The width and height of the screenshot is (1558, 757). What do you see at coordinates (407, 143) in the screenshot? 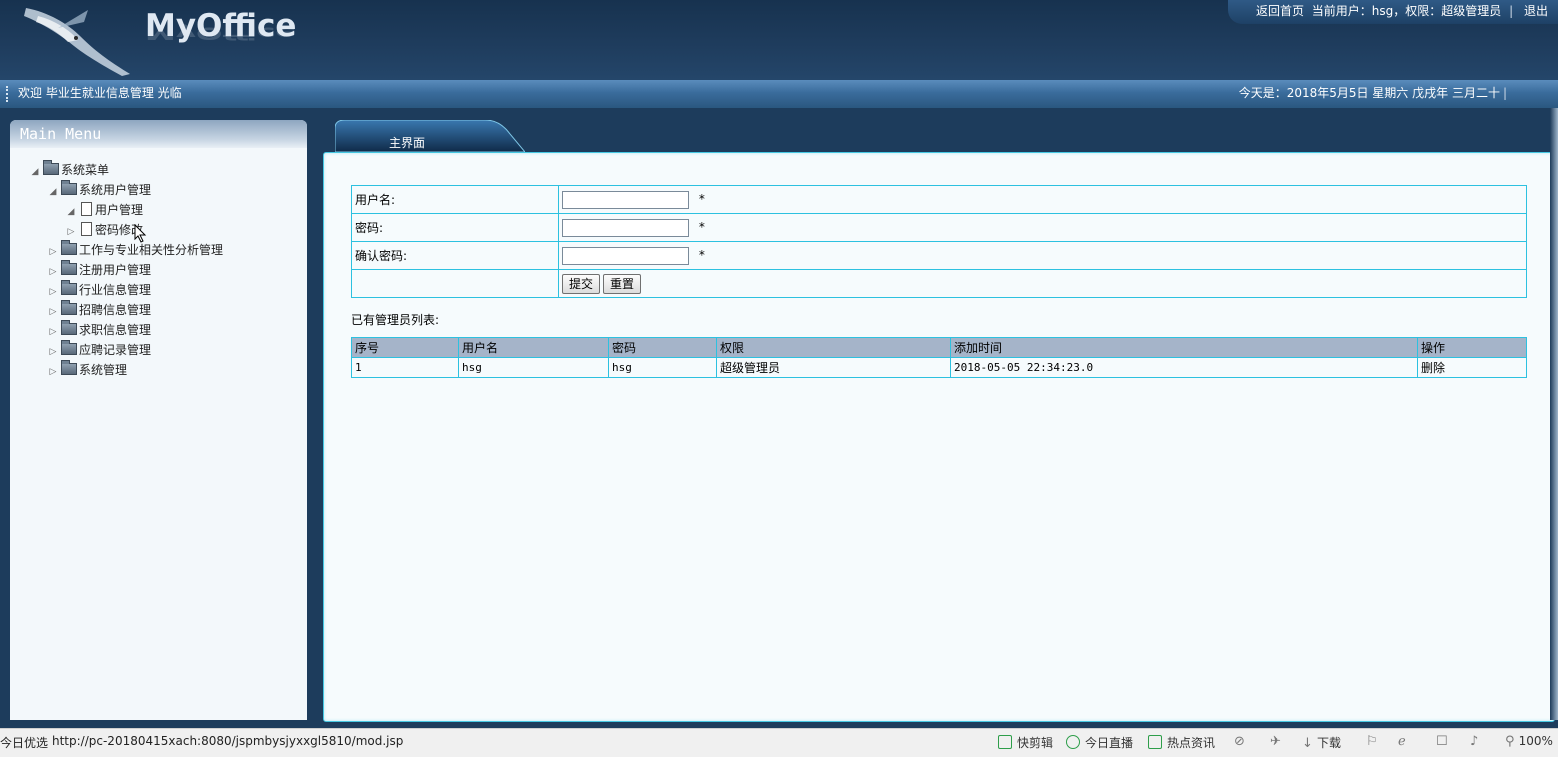
I see `tab-label: 主界面` at bounding box center [407, 143].